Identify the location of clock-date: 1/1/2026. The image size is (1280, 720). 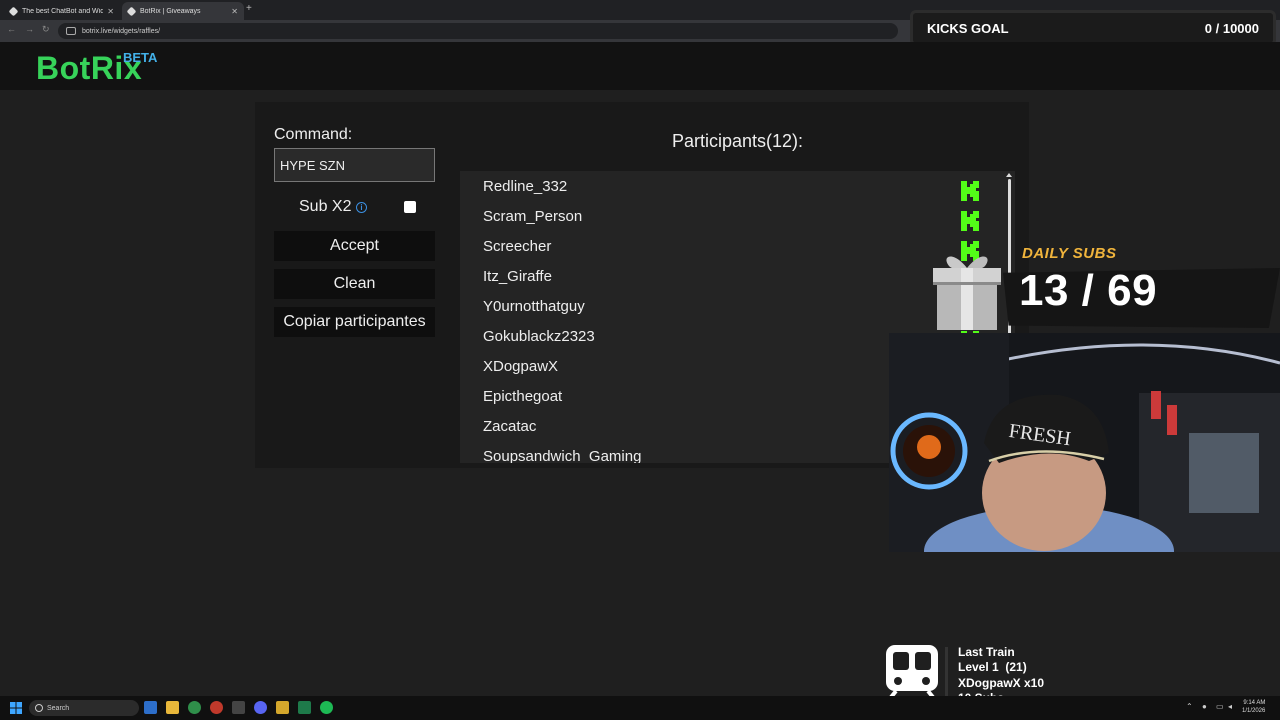
(1254, 711).